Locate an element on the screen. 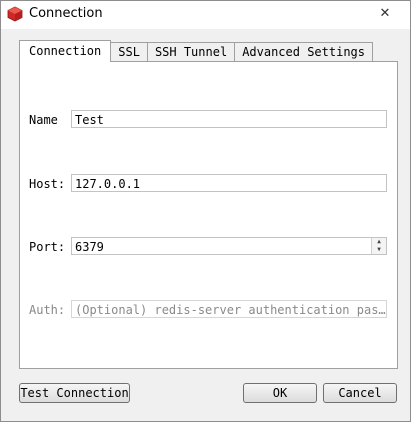 The width and height of the screenshot is (411, 422). port-stepper: 6379 ▲ ▼ is located at coordinates (229, 246).